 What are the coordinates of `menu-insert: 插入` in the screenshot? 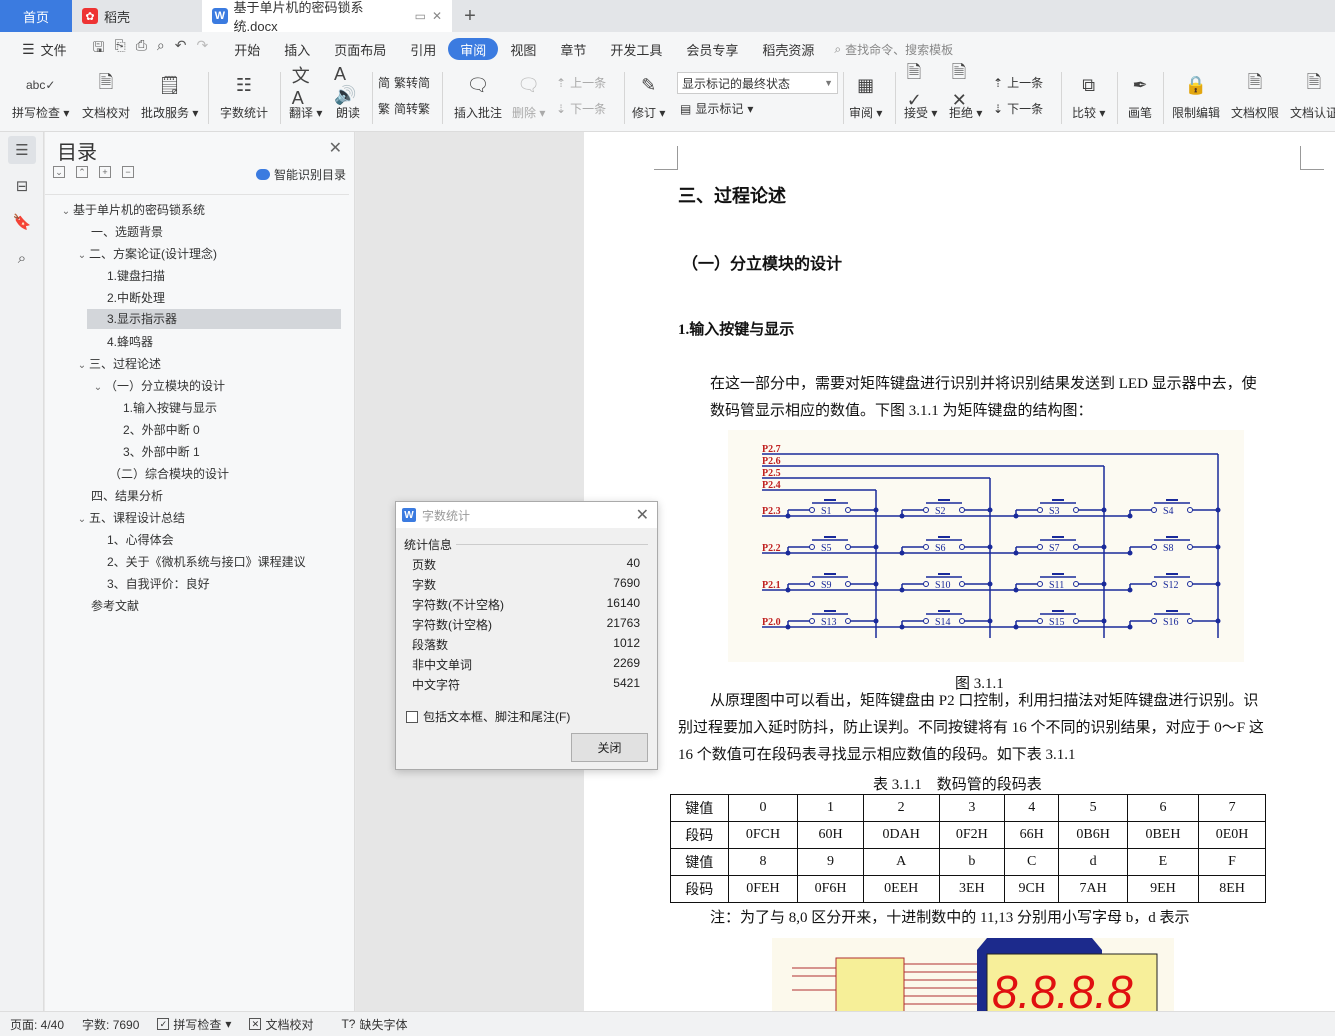 It's located at (297, 49).